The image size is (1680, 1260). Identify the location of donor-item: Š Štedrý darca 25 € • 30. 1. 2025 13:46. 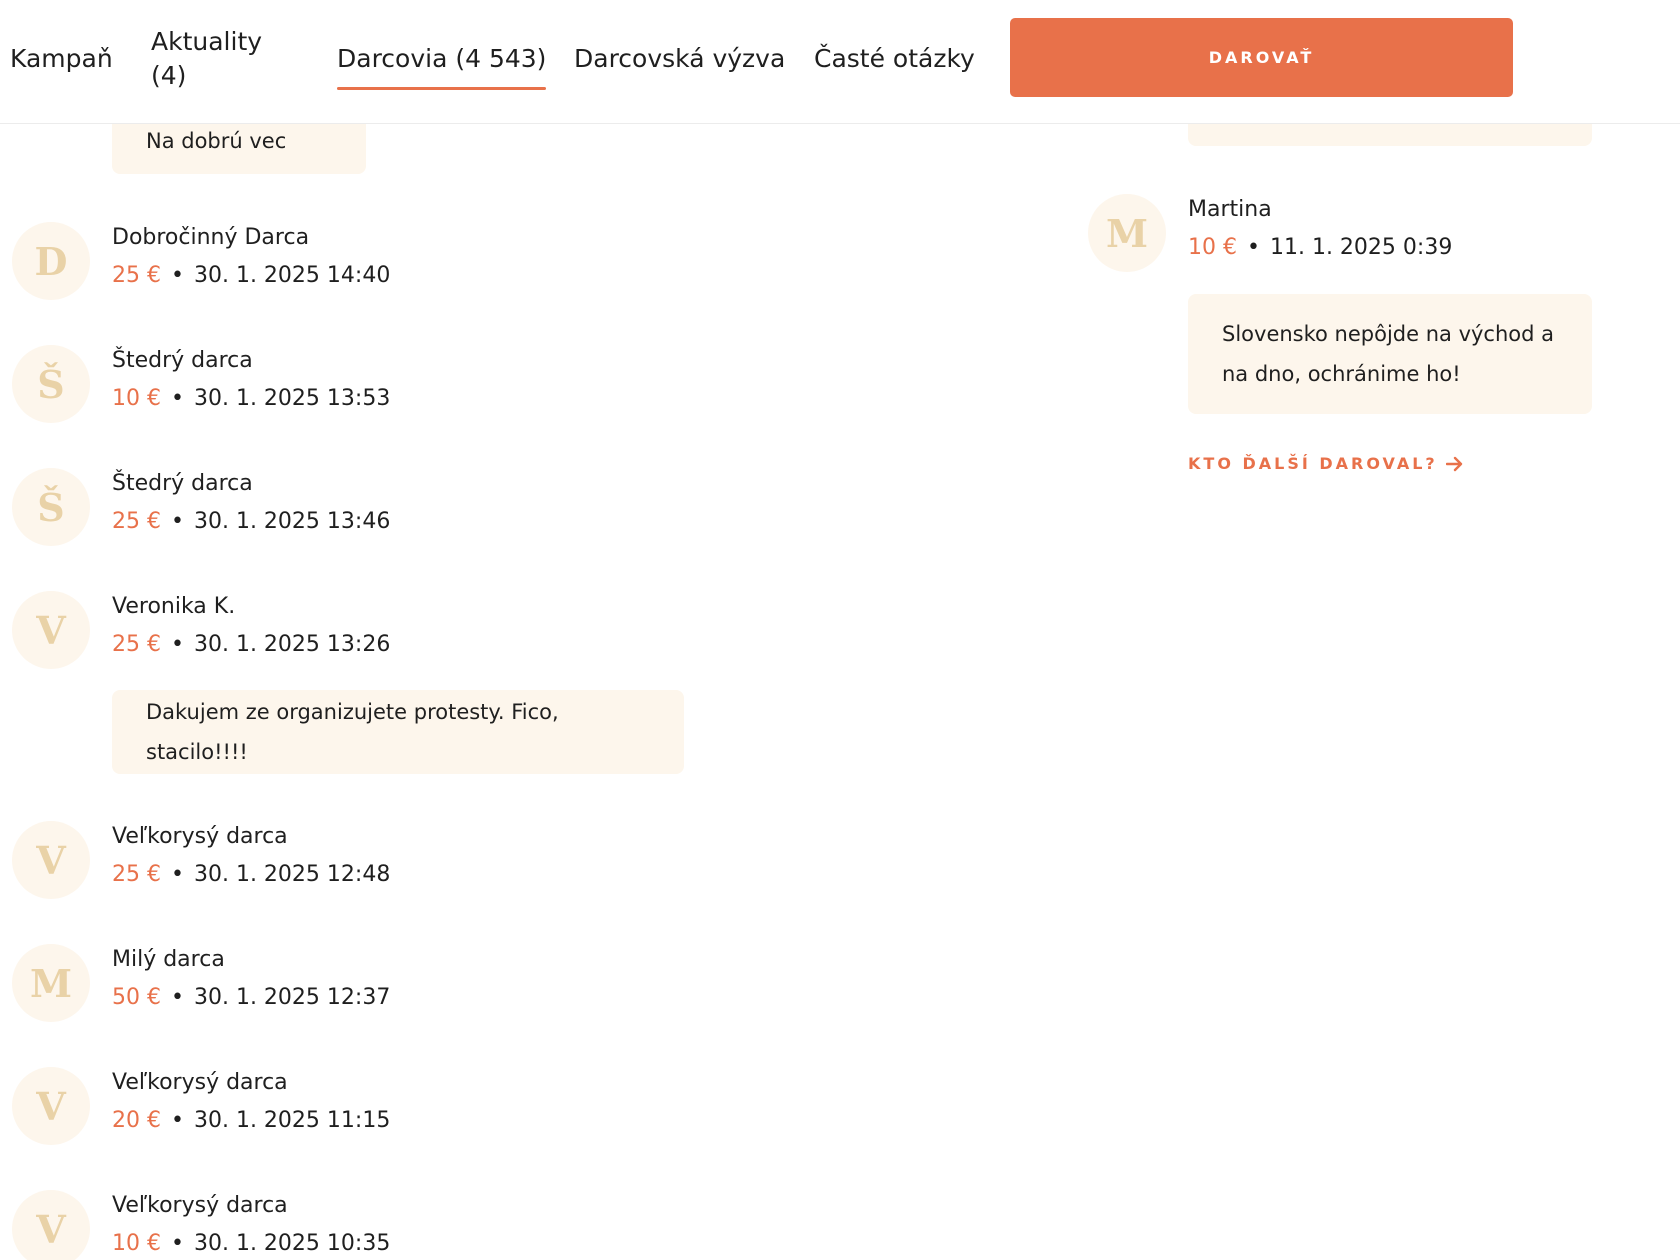
(362, 513).